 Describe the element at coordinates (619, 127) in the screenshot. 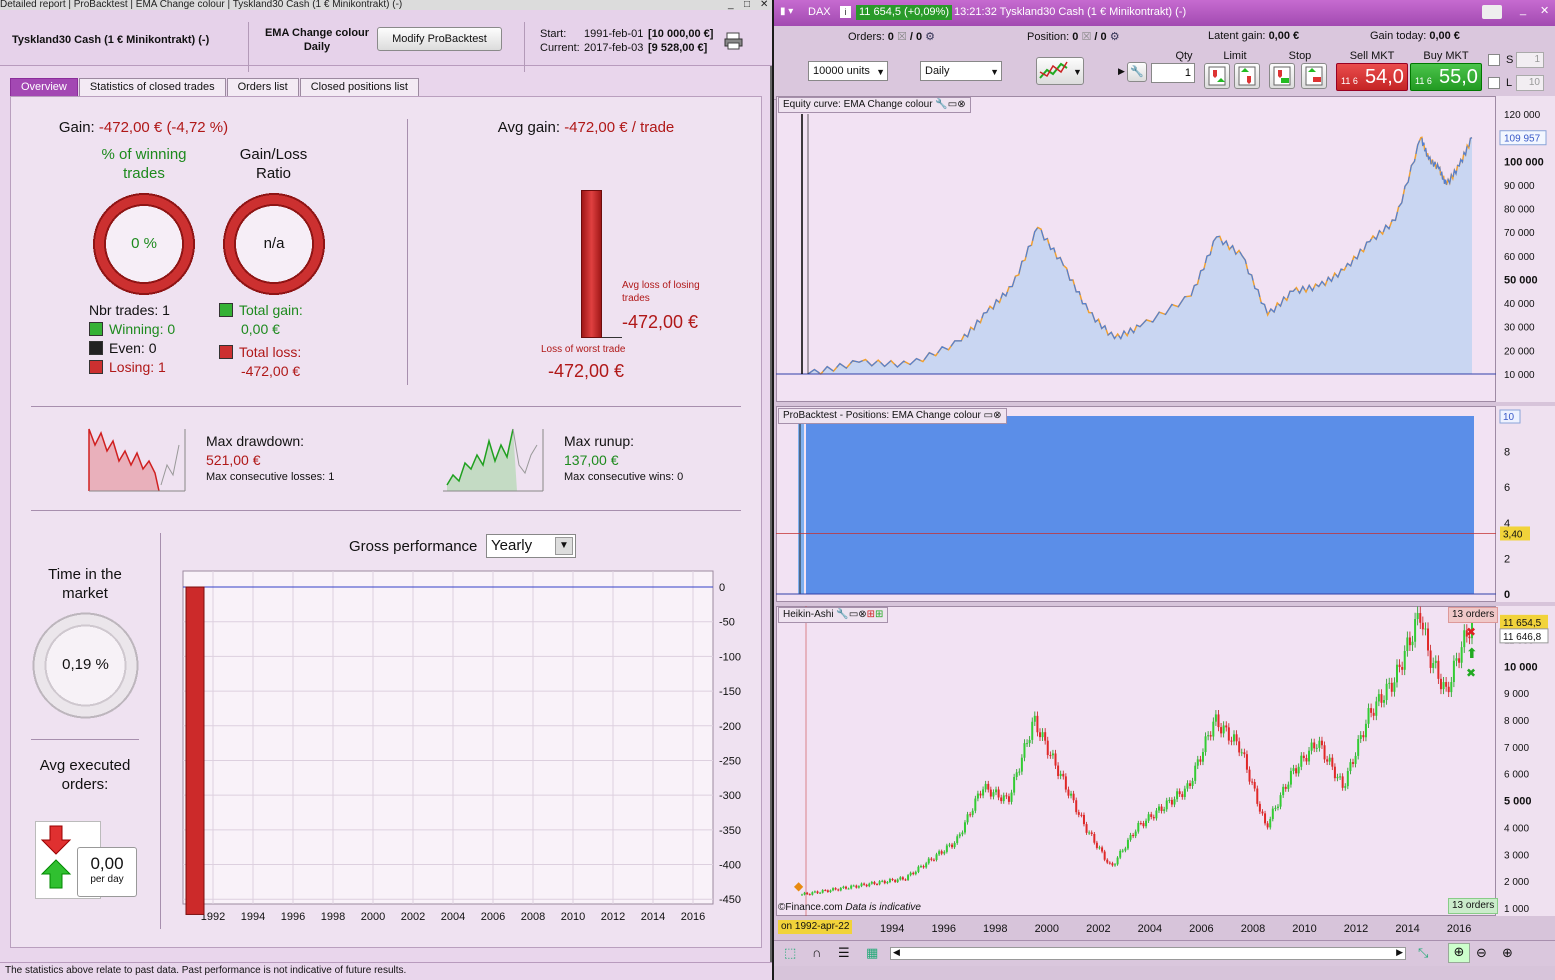

I see `avg-gain-value: -472,00 € / trade` at that location.